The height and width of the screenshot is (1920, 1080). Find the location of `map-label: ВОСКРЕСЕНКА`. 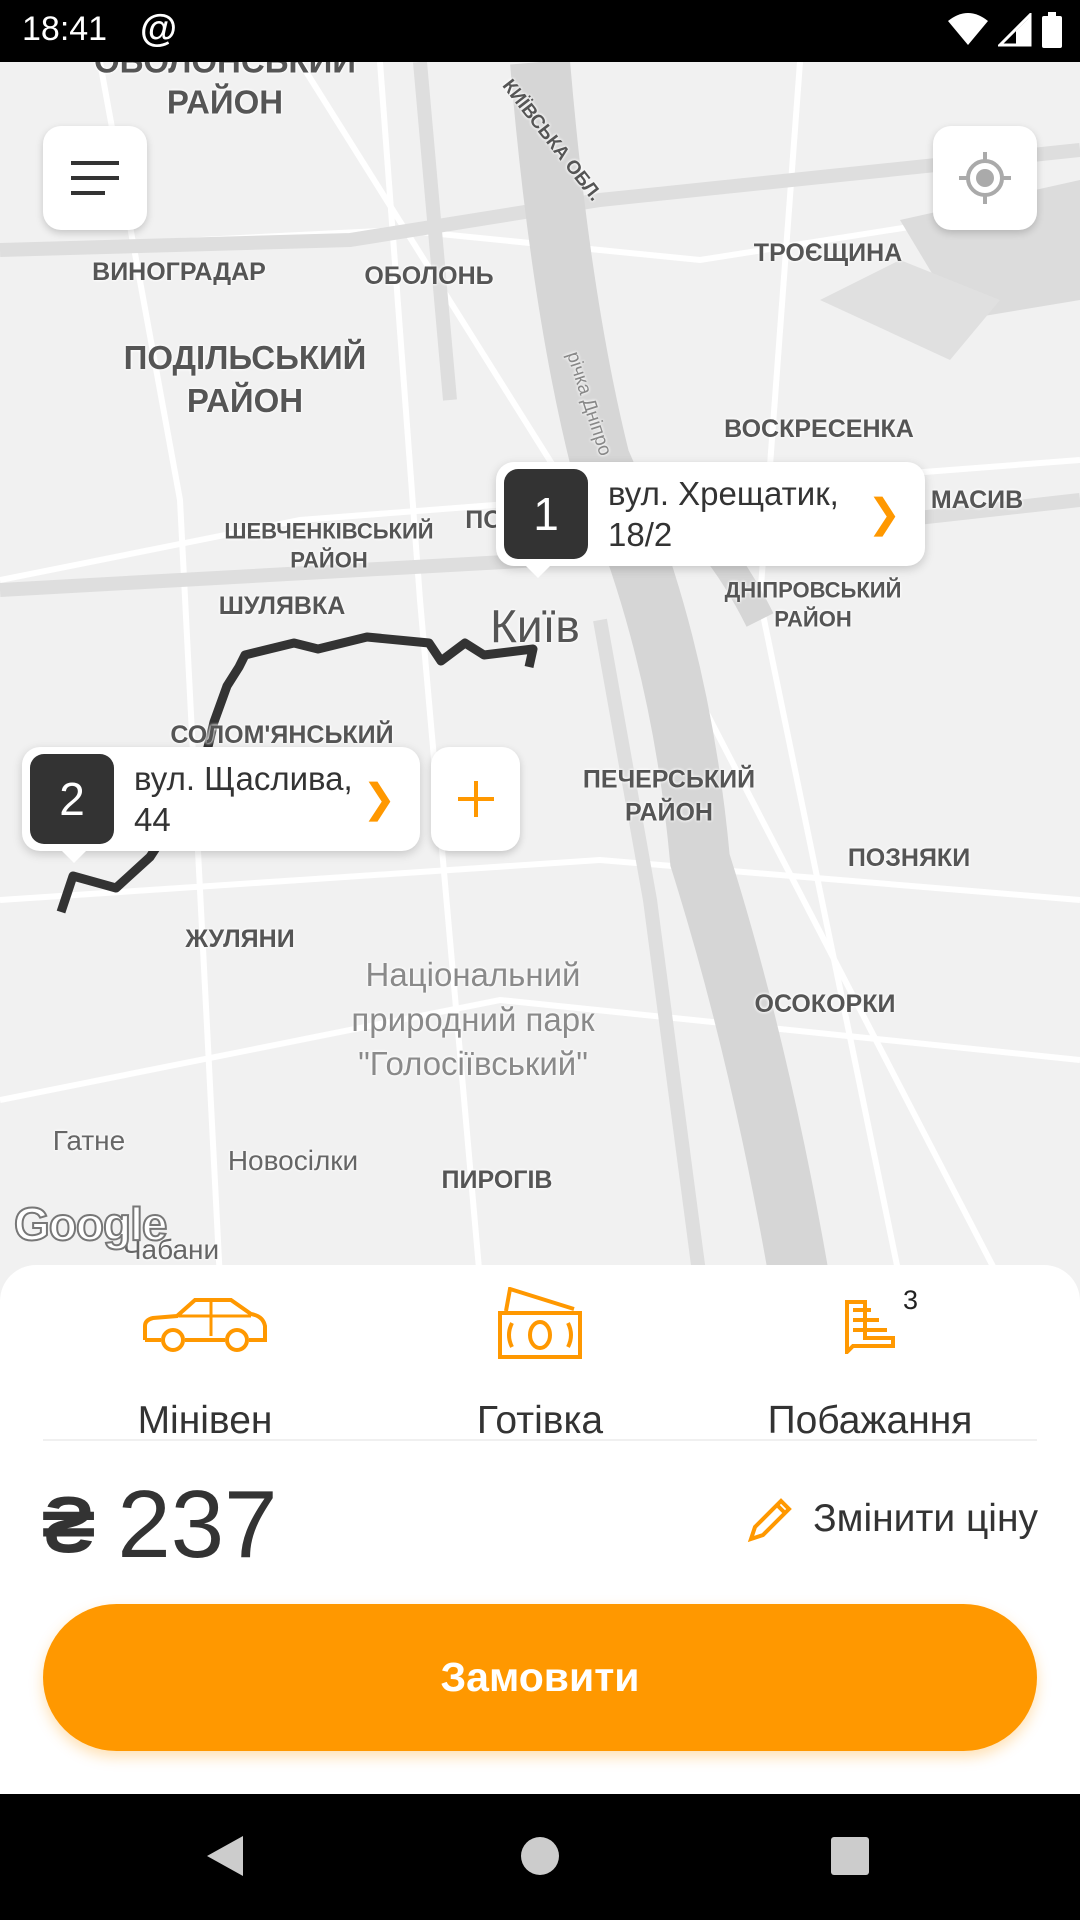

map-label: ВОСКРЕСЕНКА is located at coordinates (819, 428).